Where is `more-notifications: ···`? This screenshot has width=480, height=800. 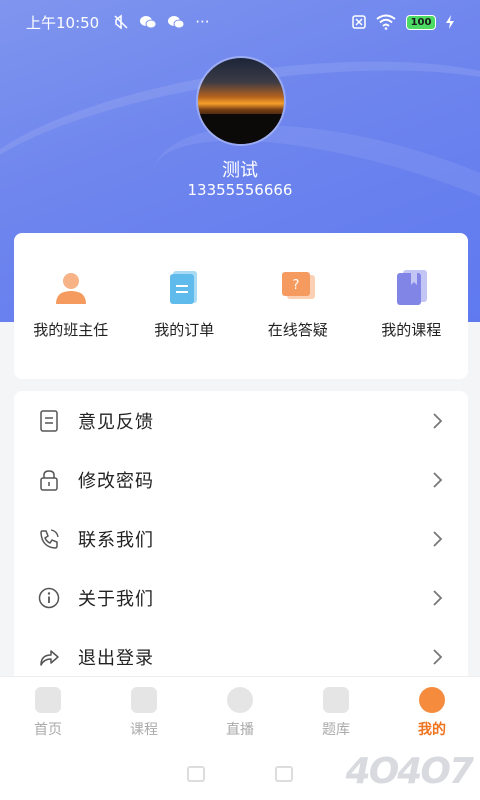 more-notifications: ··· is located at coordinates (202, 22).